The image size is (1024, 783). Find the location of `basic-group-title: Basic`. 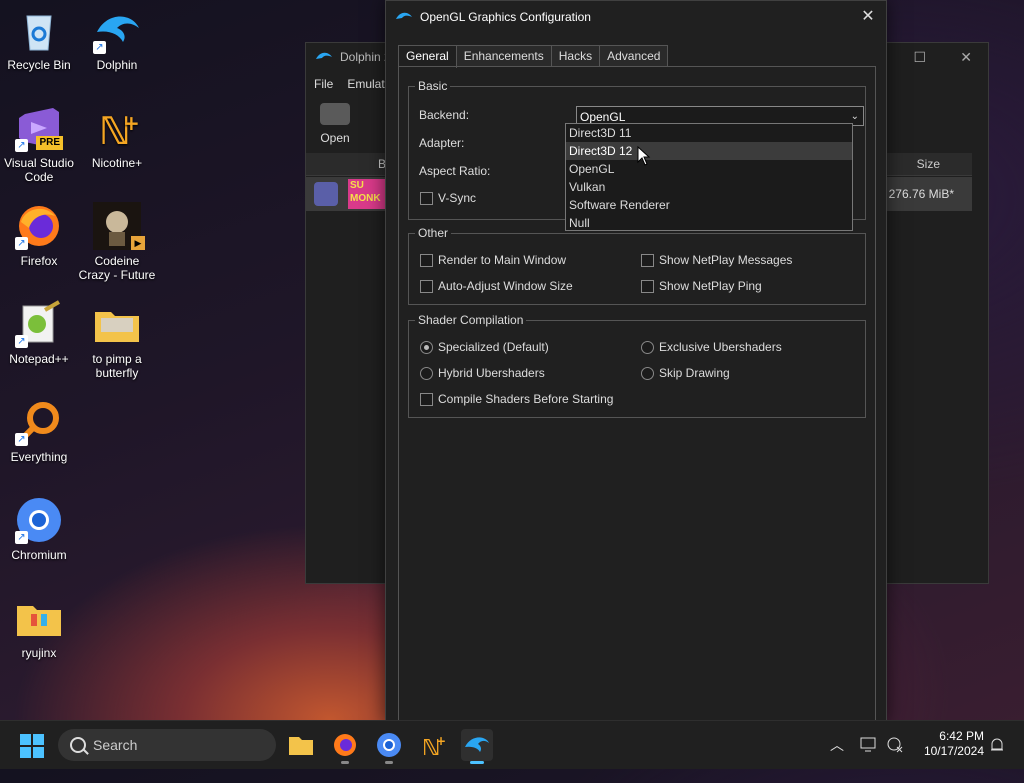

basic-group-title: Basic is located at coordinates (433, 86).